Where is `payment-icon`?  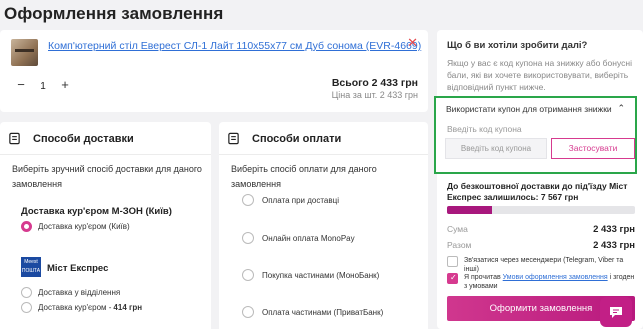
payment-icon is located at coordinates (233, 138).